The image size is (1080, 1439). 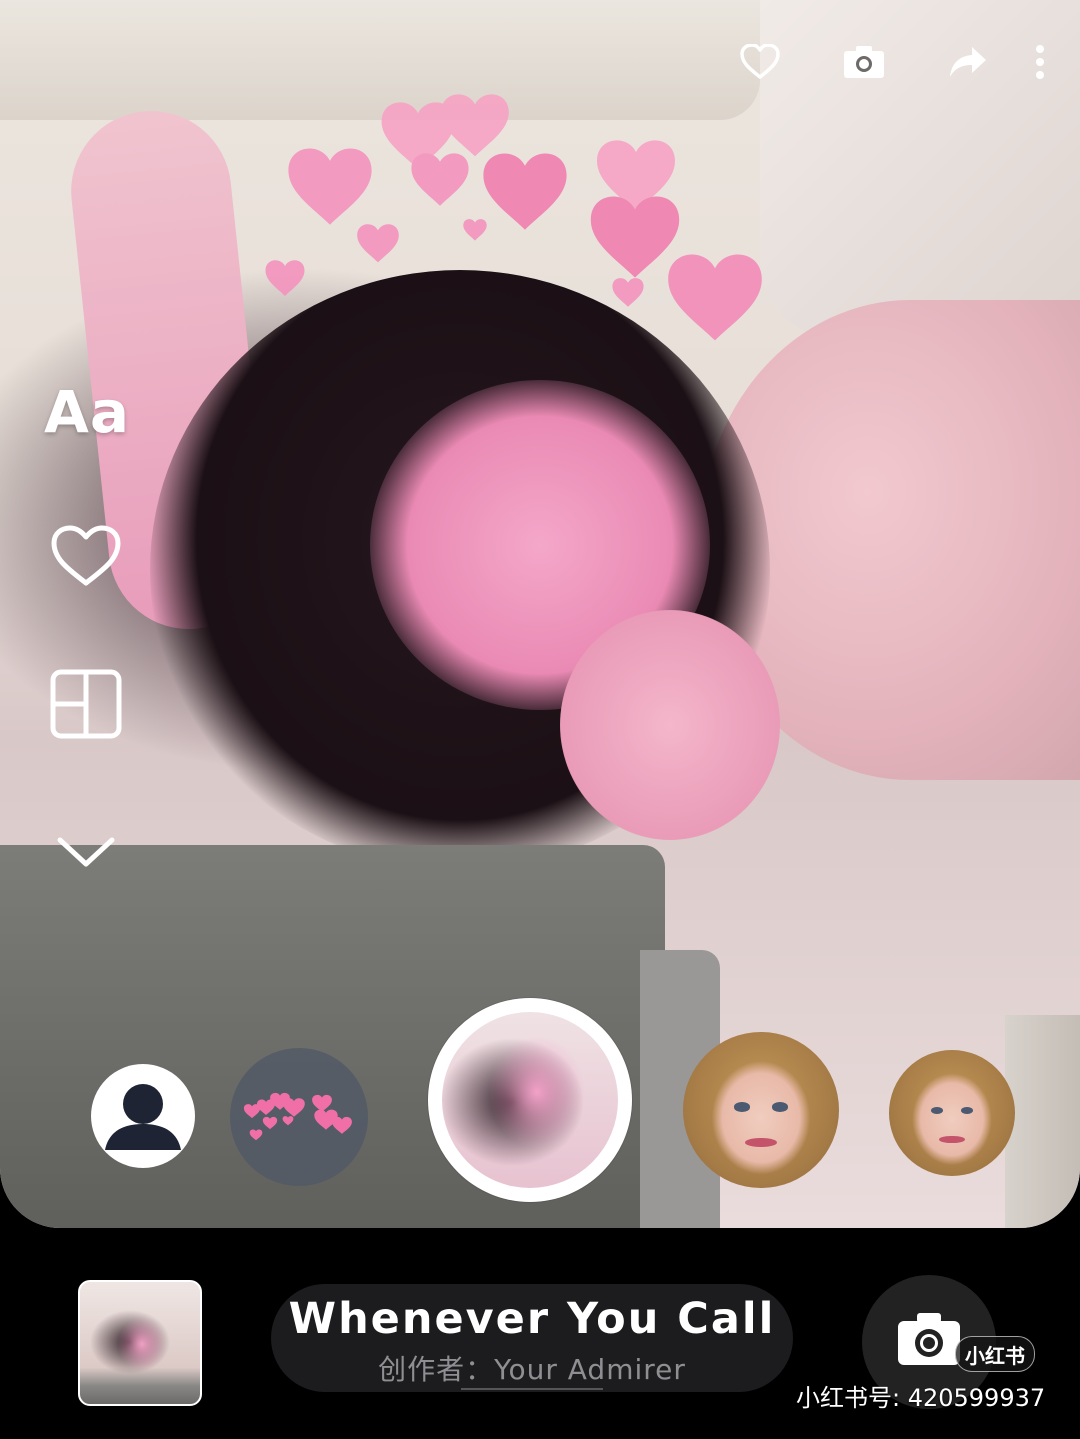 What do you see at coordinates (513, 217) in the screenshot?
I see `hearts-sticker` at bounding box center [513, 217].